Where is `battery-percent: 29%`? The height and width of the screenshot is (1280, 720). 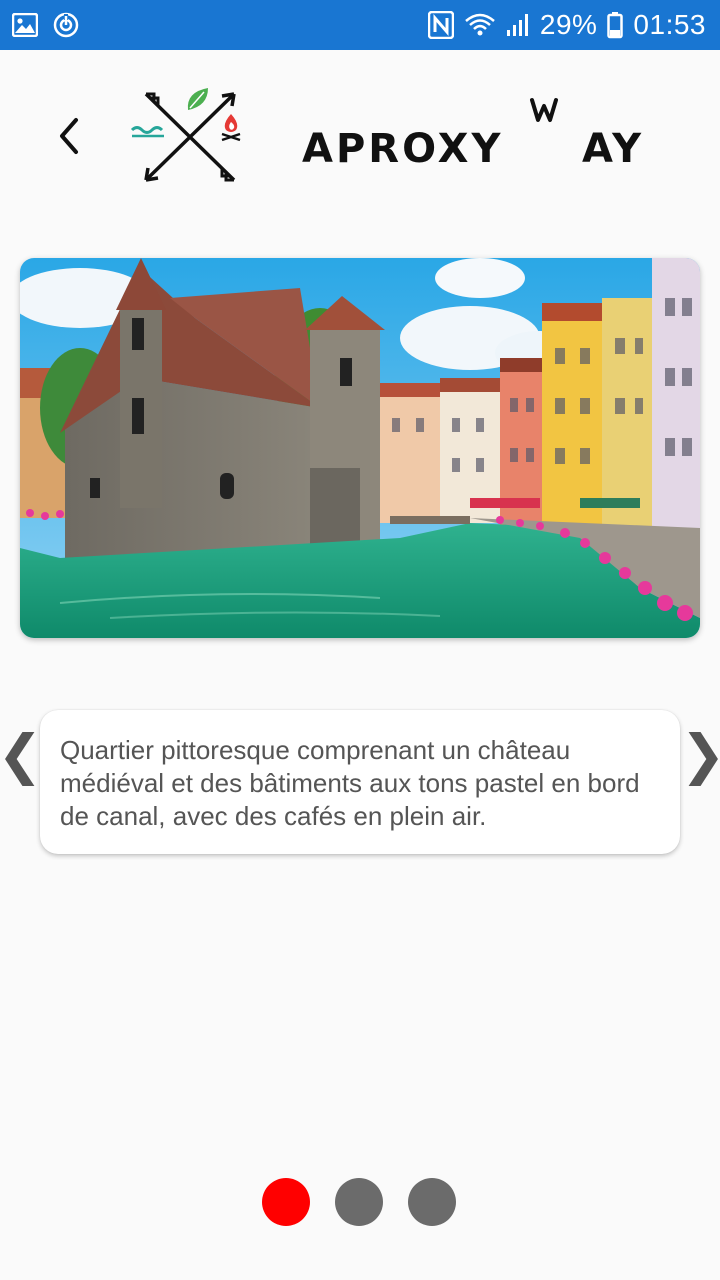 battery-percent: 29% is located at coordinates (568, 24).